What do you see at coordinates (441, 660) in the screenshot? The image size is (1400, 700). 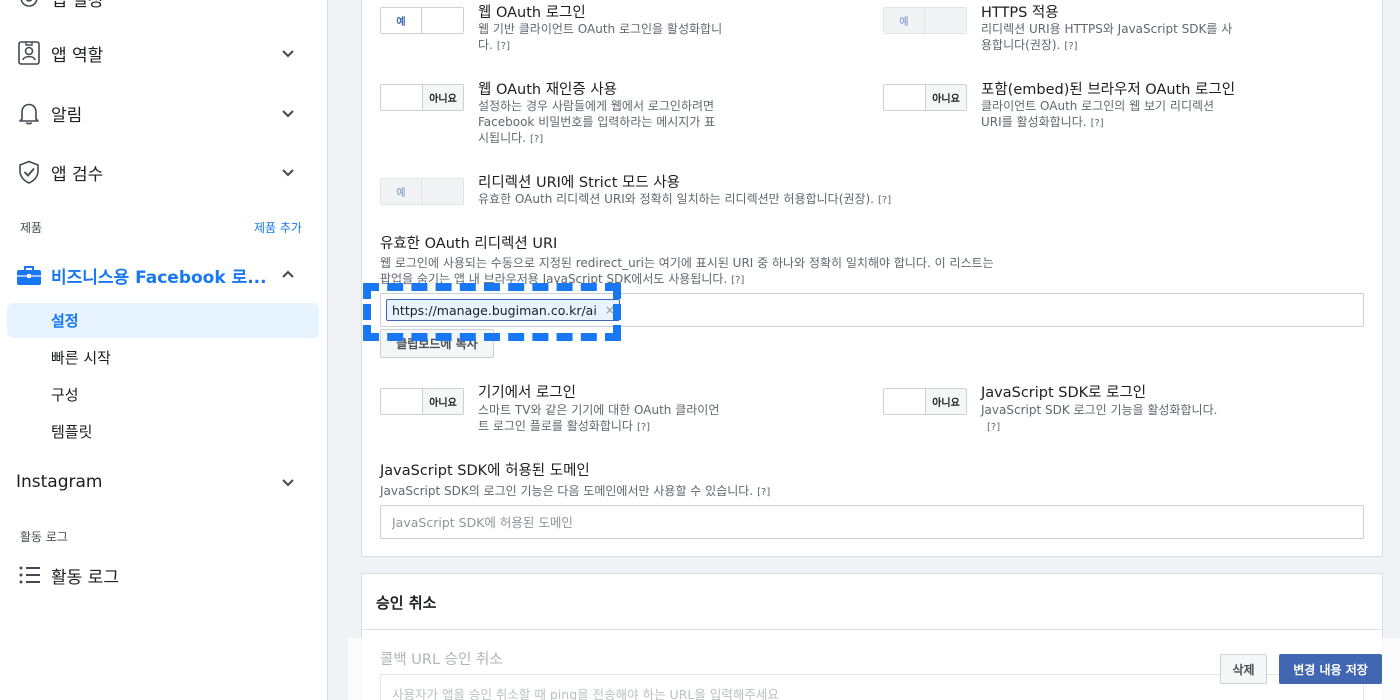 I see `deauthorize-callback-label: 콜백 URL 승인 취소` at bounding box center [441, 660].